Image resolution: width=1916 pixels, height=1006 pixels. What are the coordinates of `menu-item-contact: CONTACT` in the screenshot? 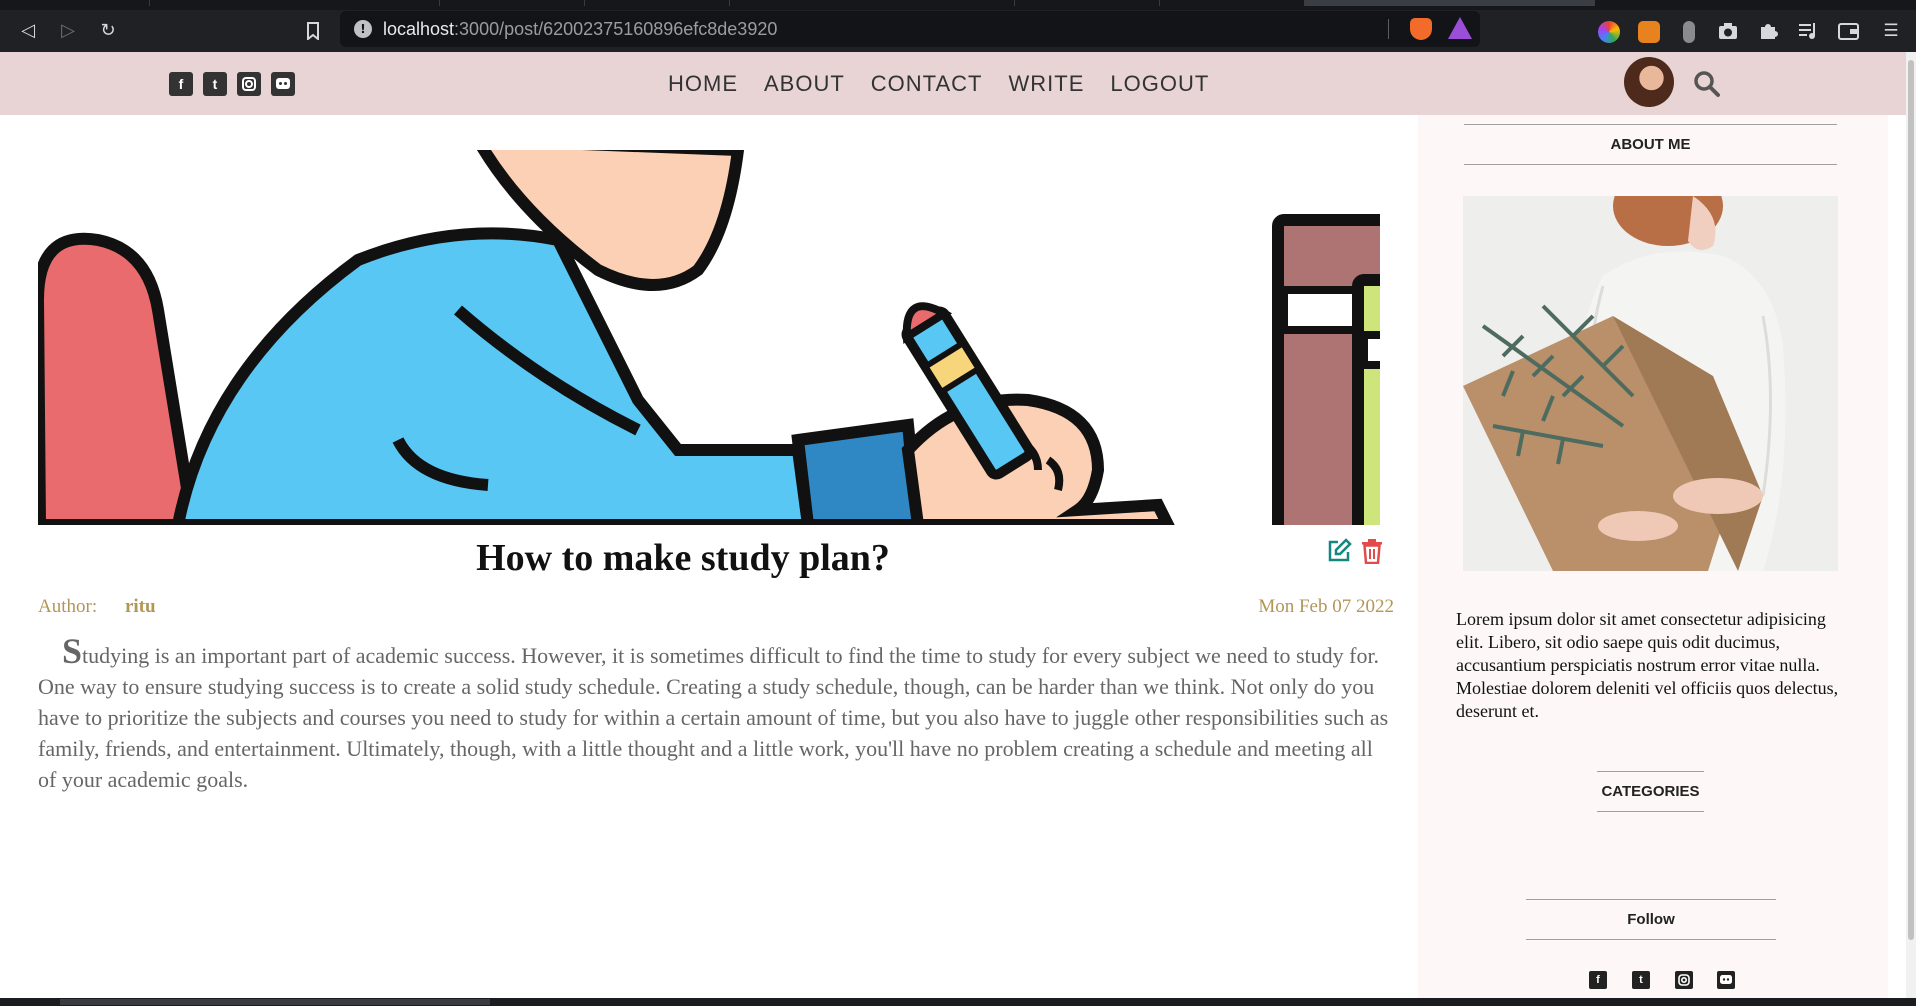 It's located at (927, 84).